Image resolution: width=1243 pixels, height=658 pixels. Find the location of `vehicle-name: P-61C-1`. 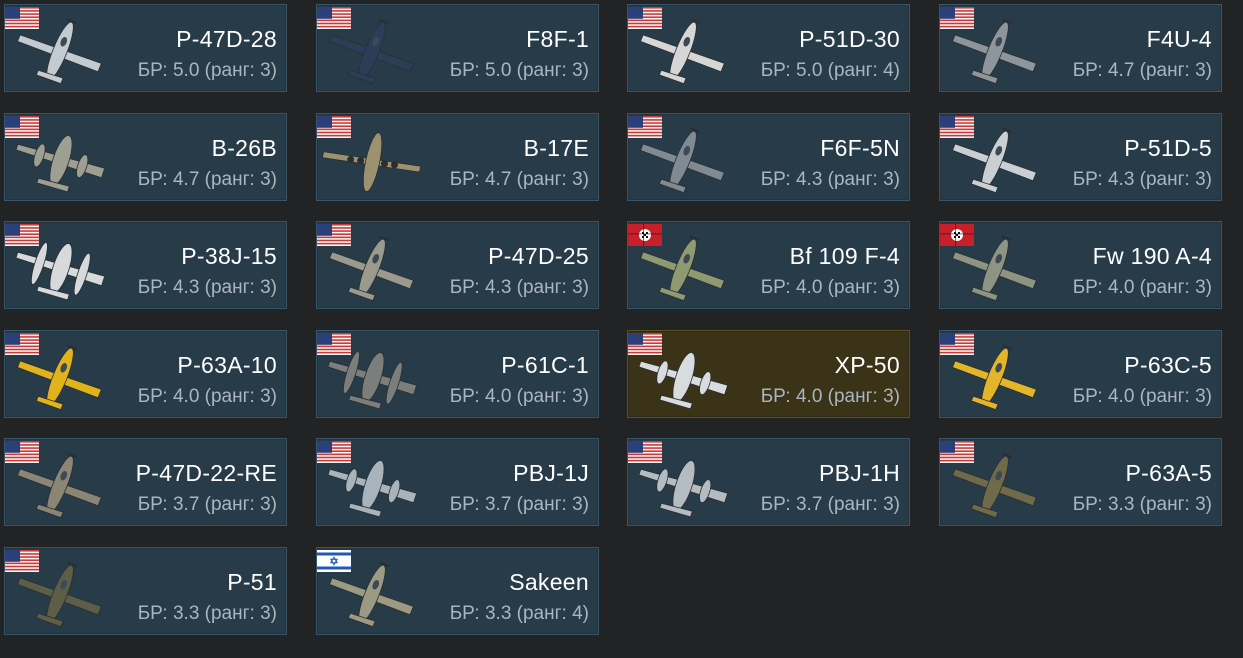

vehicle-name: P-61C-1 is located at coordinates (545, 365).